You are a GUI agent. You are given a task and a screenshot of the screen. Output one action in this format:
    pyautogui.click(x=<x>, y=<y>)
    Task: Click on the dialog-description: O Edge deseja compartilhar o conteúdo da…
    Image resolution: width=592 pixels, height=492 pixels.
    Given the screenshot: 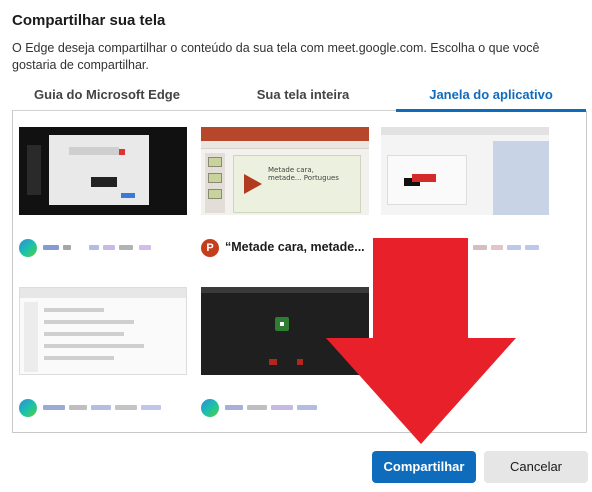 What is the action you would take?
    pyautogui.click(x=276, y=56)
    